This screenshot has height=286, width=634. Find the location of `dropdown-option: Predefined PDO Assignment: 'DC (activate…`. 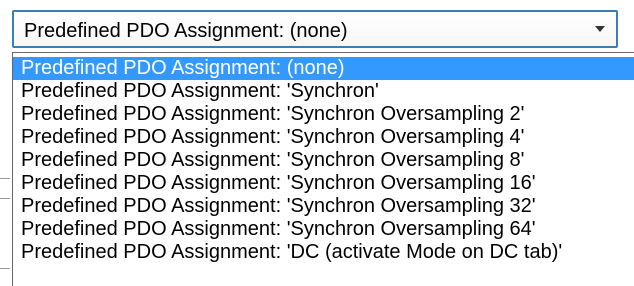

dropdown-option: Predefined PDO Assignment: 'DC (activate… is located at coordinates (323, 252).